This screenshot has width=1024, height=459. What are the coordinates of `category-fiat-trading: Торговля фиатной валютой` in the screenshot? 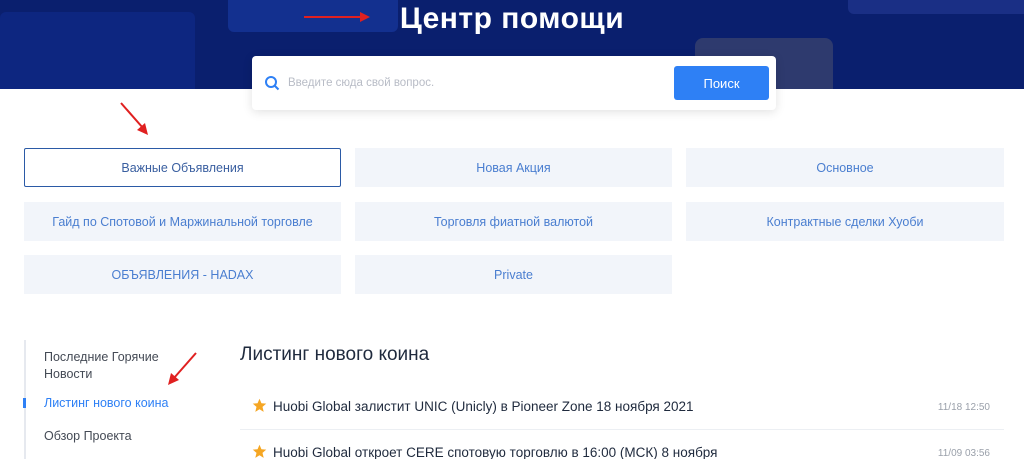 It's located at (513, 221).